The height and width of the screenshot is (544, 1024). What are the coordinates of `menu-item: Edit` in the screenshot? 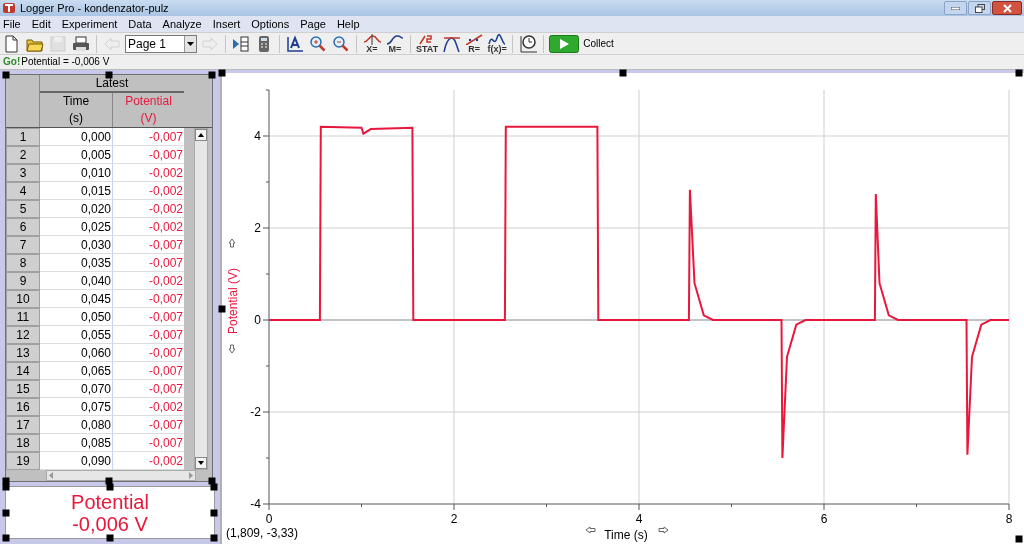 It's located at (41, 24).